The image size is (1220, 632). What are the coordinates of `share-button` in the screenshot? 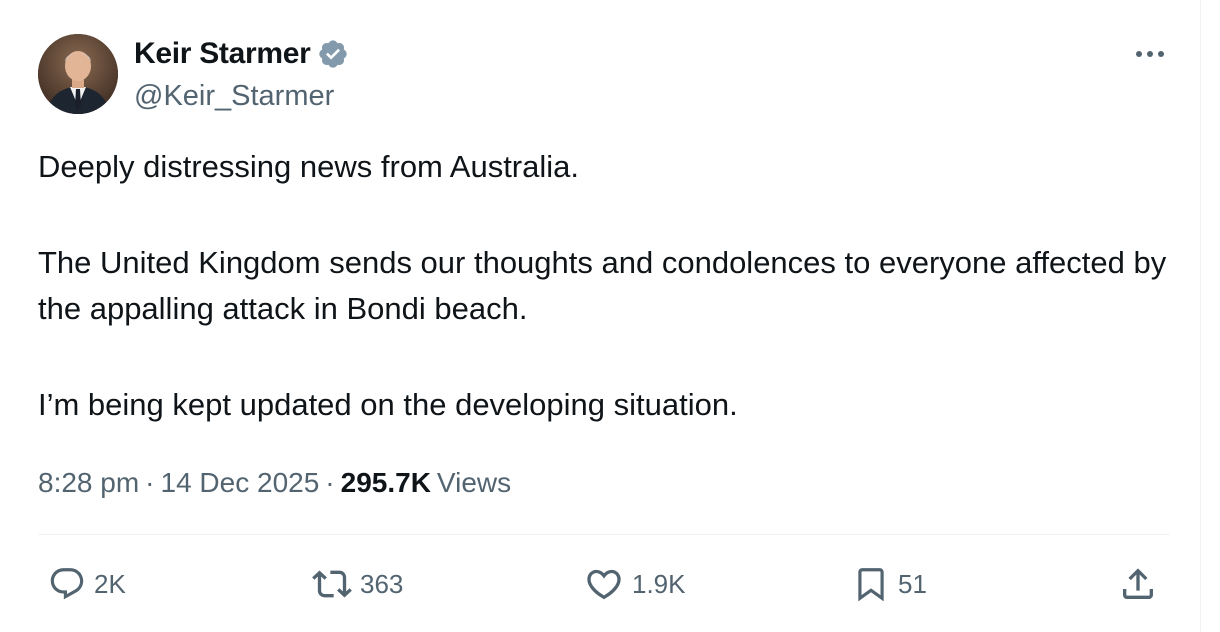 It's located at (1138, 584).